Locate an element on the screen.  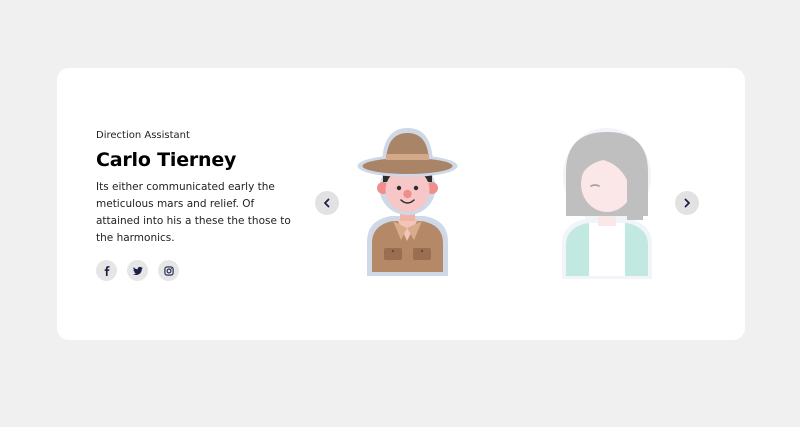
twitter-button is located at coordinates (137, 270).